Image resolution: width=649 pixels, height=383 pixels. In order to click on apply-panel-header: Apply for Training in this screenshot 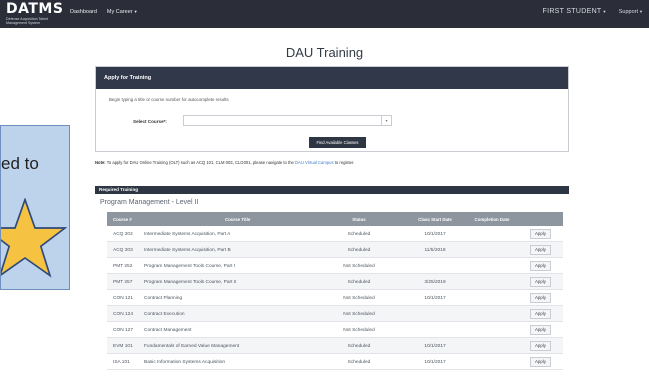, I will do `click(332, 78)`.